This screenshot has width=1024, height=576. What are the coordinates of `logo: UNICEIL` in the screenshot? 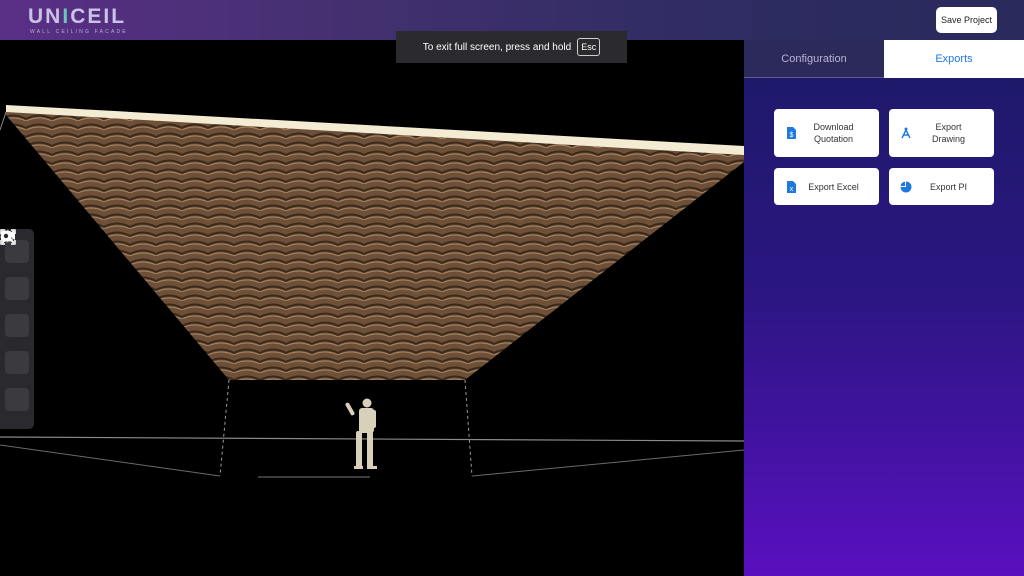 It's located at (77, 16).